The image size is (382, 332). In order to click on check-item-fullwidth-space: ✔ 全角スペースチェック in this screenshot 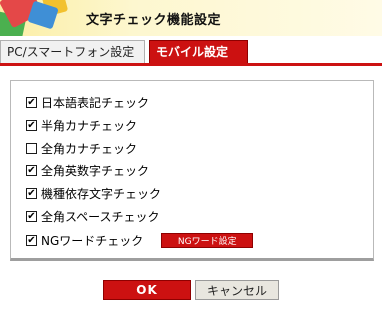, I will do `click(93, 216)`.